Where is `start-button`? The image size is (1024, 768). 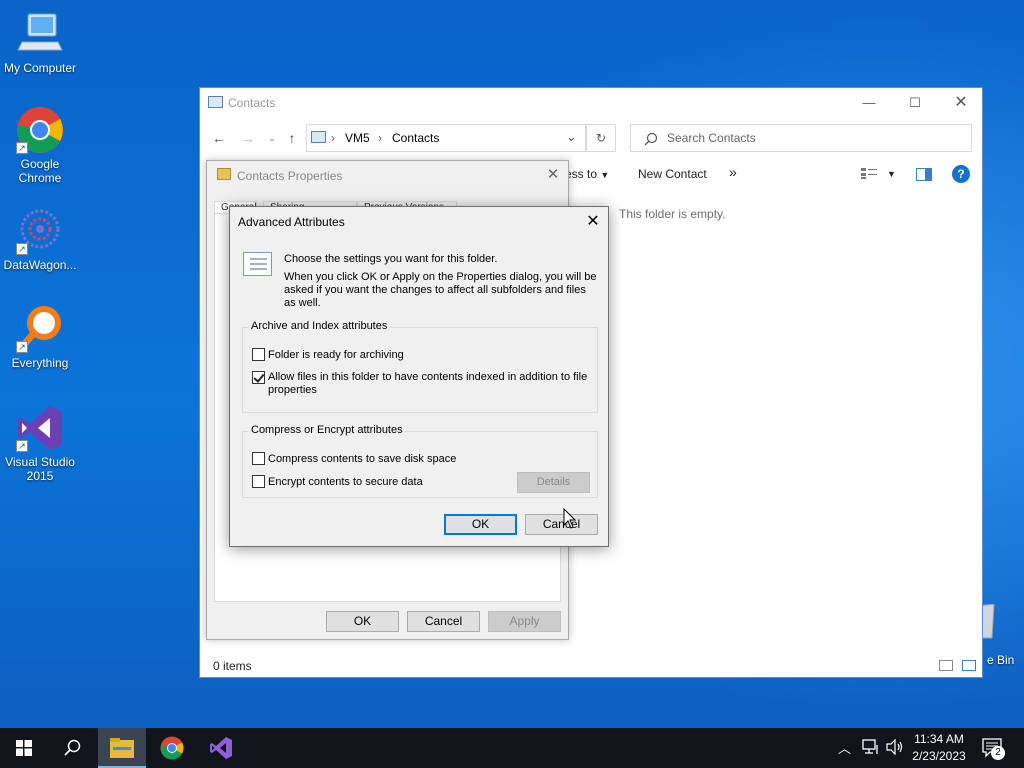 start-button is located at coordinates (24, 748).